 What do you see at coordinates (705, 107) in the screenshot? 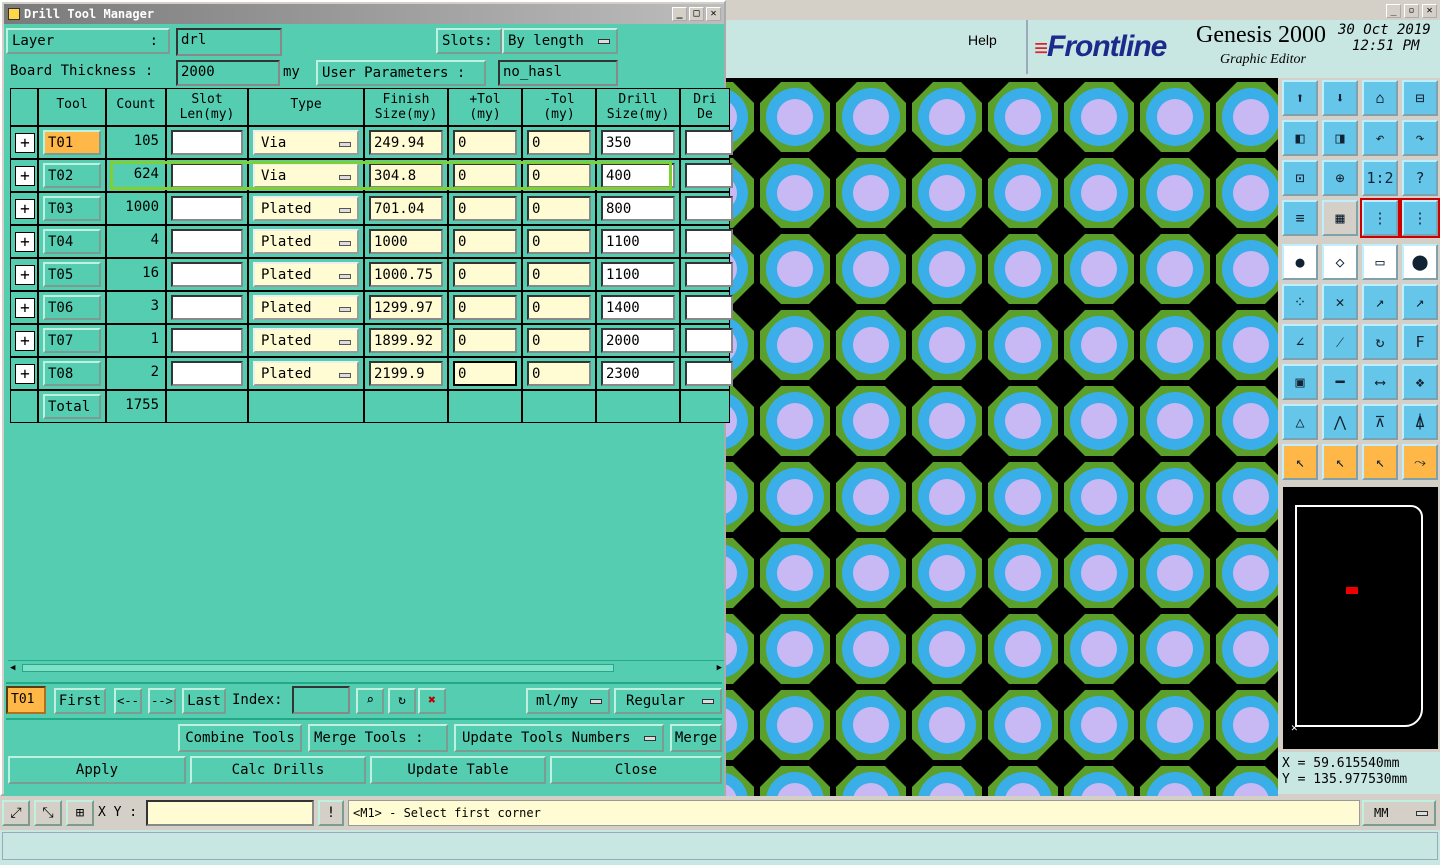
I see `table-header: Dri De` at bounding box center [705, 107].